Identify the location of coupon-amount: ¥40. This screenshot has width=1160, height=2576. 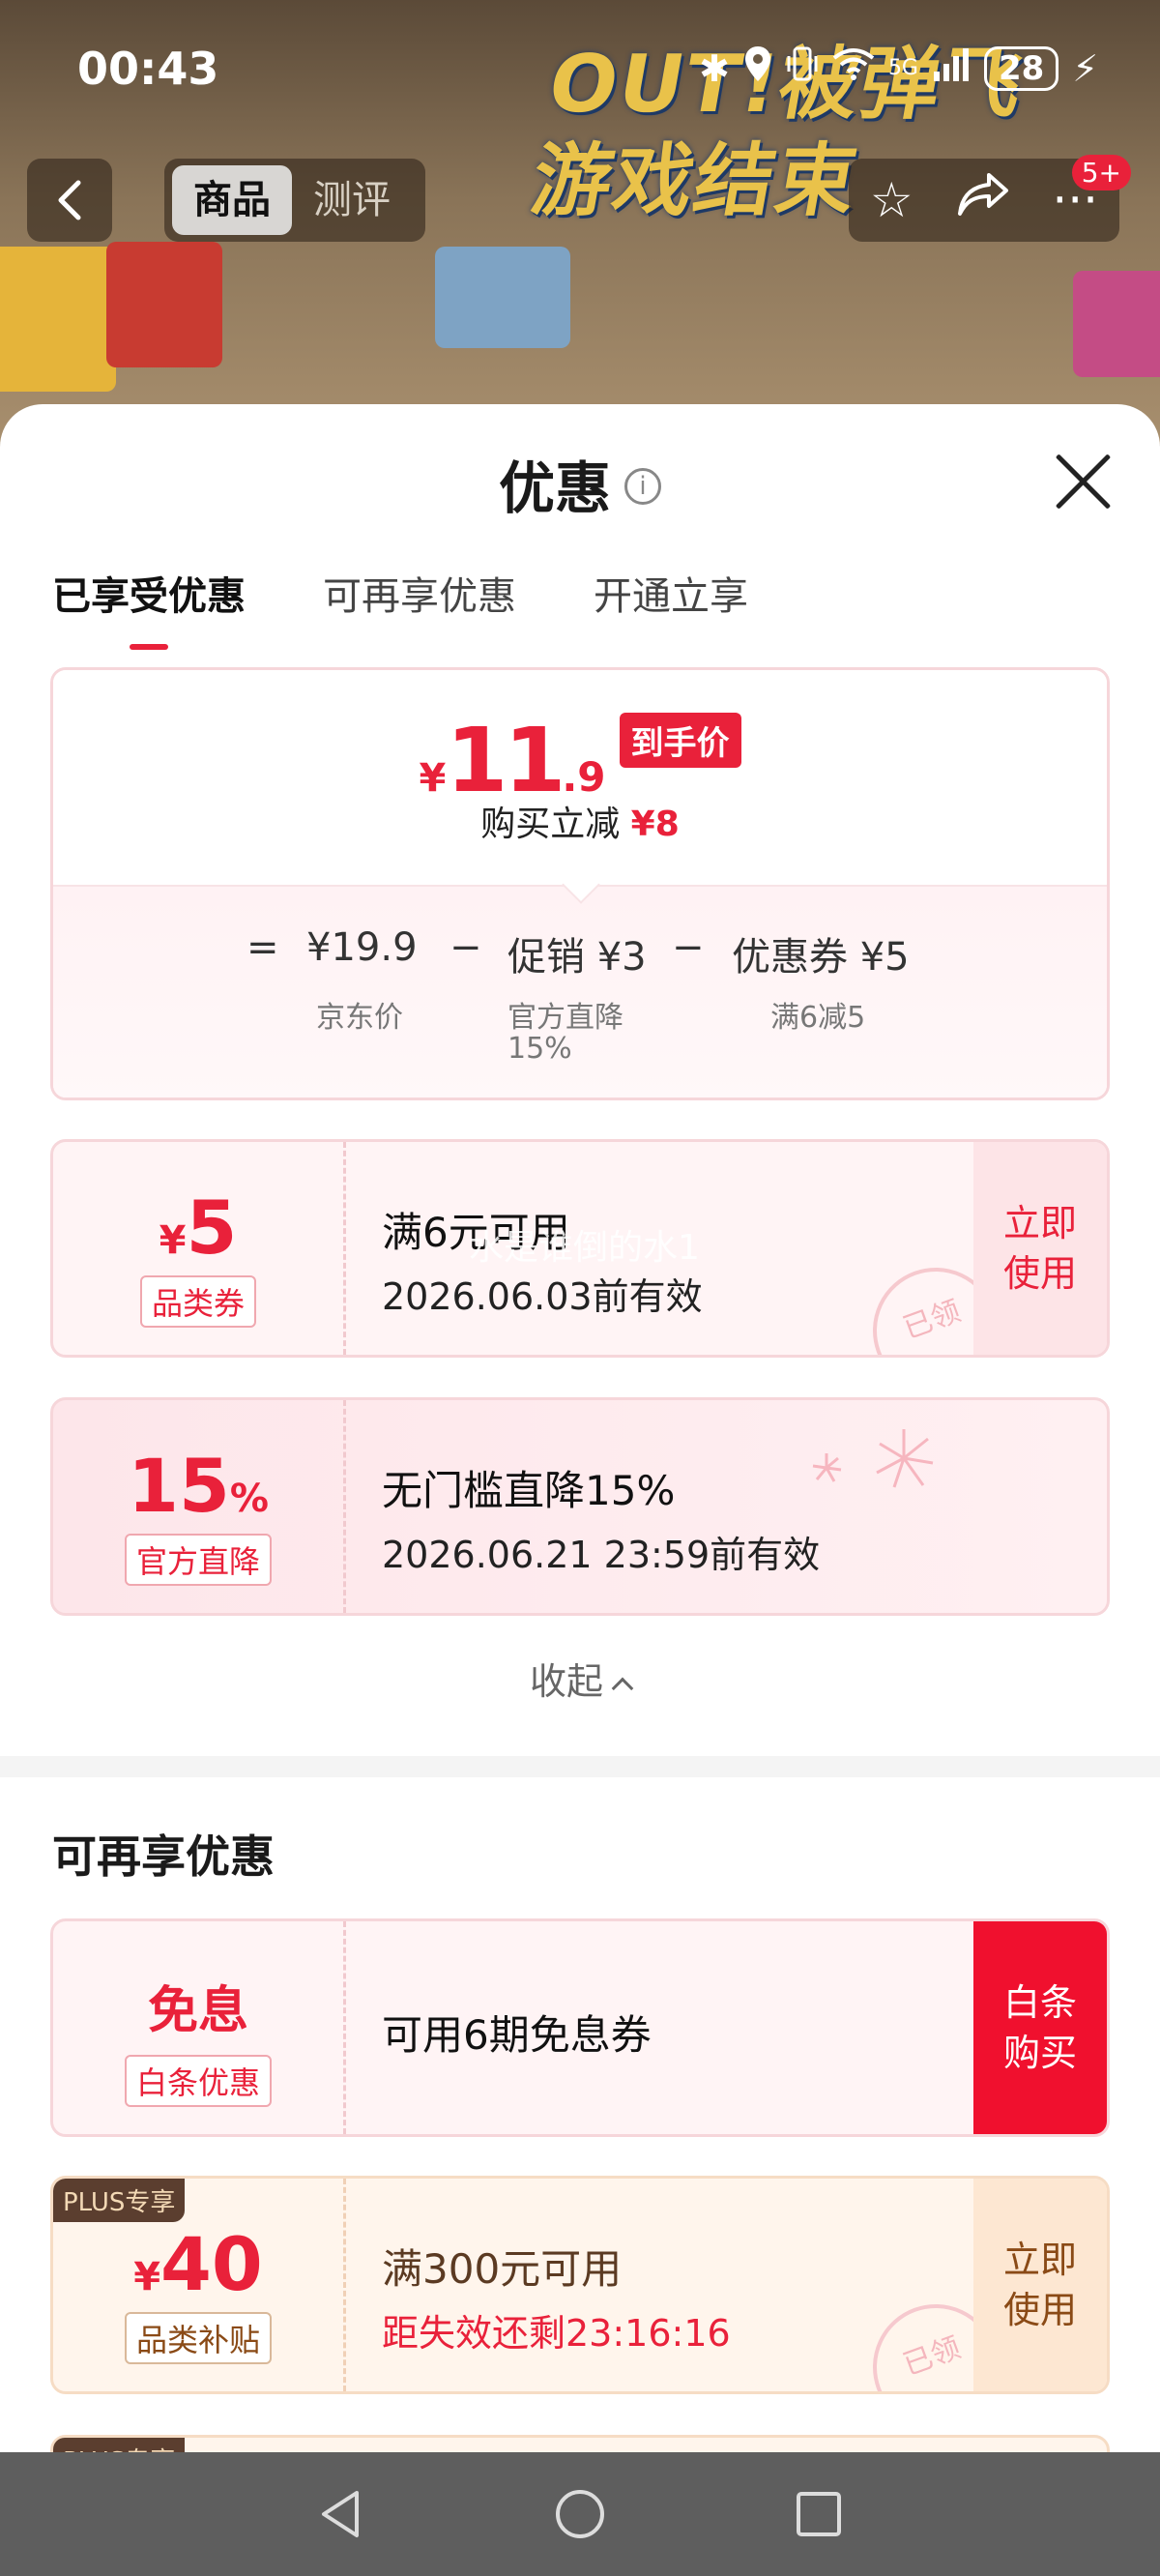
(198, 2264).